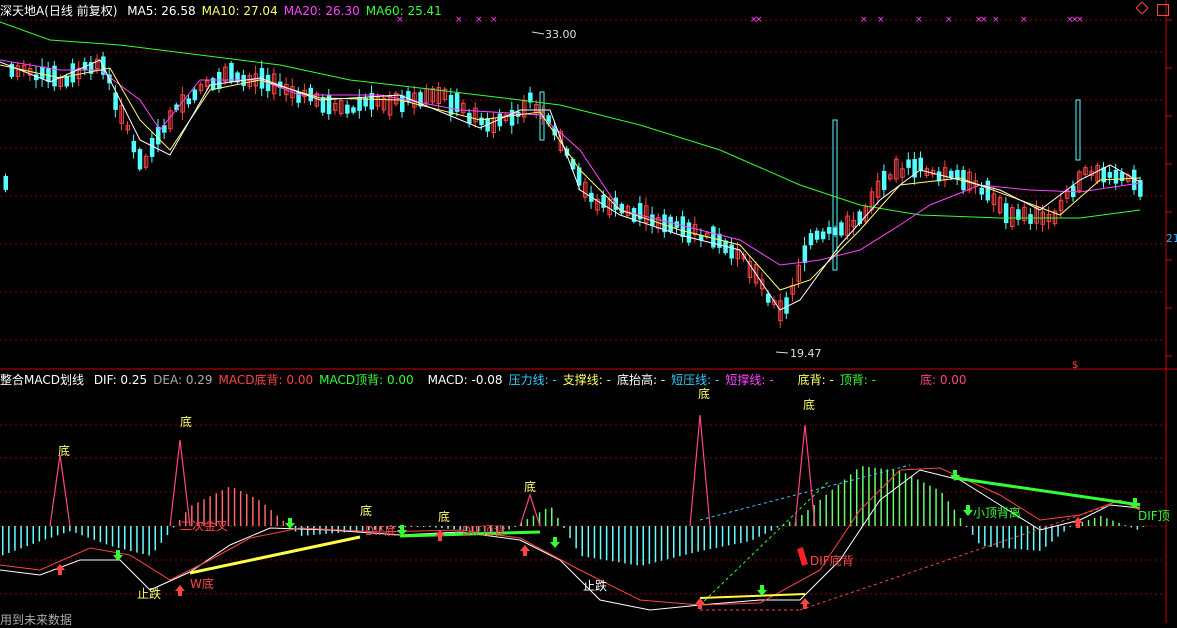 This screenshot has width=1177, height=628. What do you see at coordinates (782, 352) in the screenshot?
I see `low-pointer` at bounding box center [782, 352].